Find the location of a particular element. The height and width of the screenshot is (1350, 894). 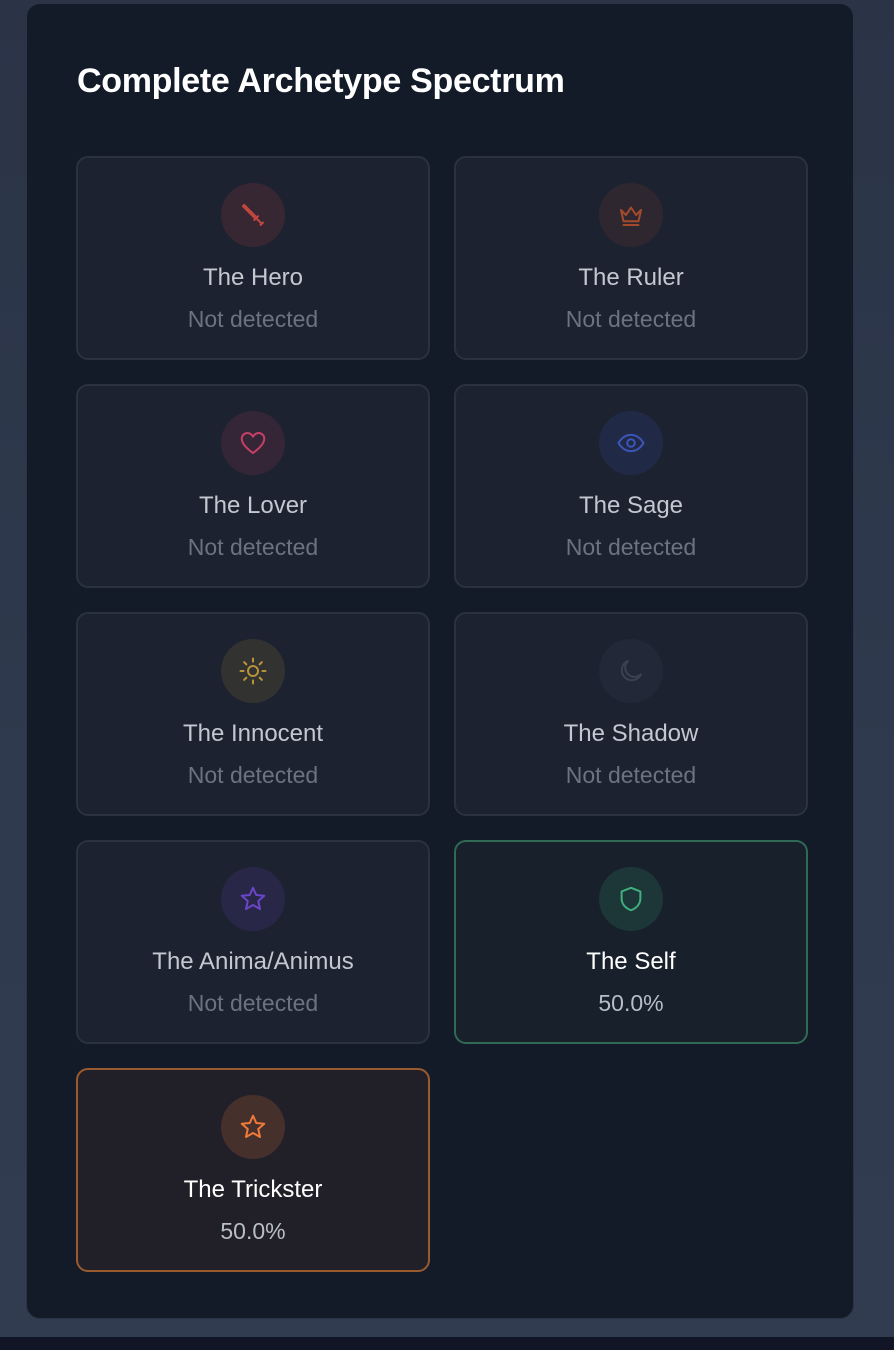

archetype-name: The Hero is located at coordinates (253, 277).